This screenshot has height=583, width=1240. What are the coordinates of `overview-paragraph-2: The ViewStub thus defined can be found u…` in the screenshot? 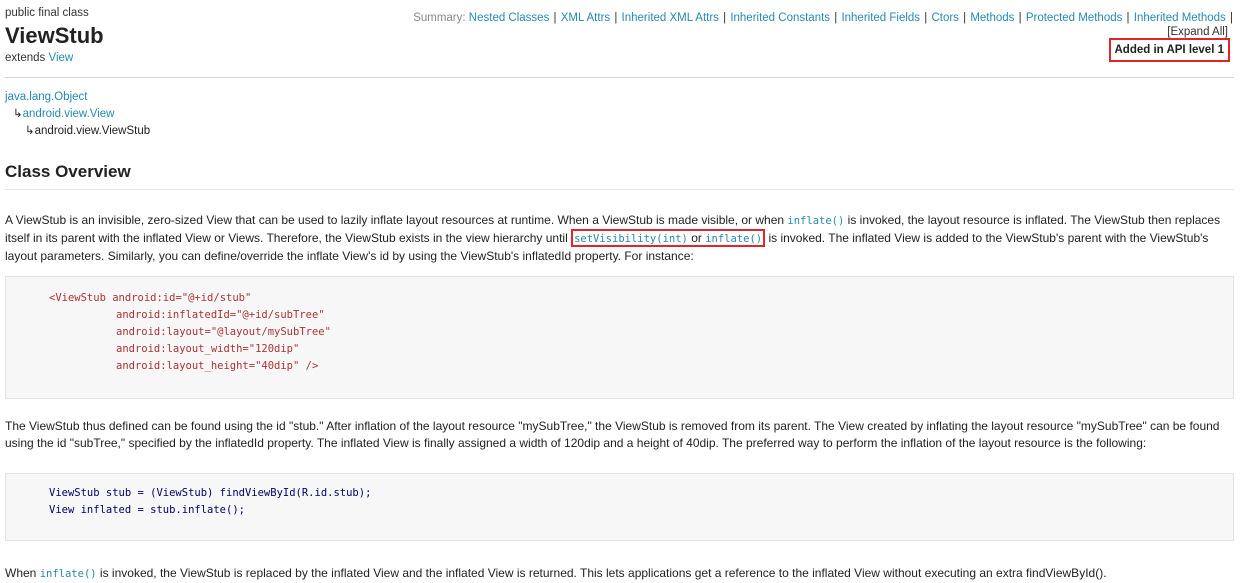 It's located at (612, 434).